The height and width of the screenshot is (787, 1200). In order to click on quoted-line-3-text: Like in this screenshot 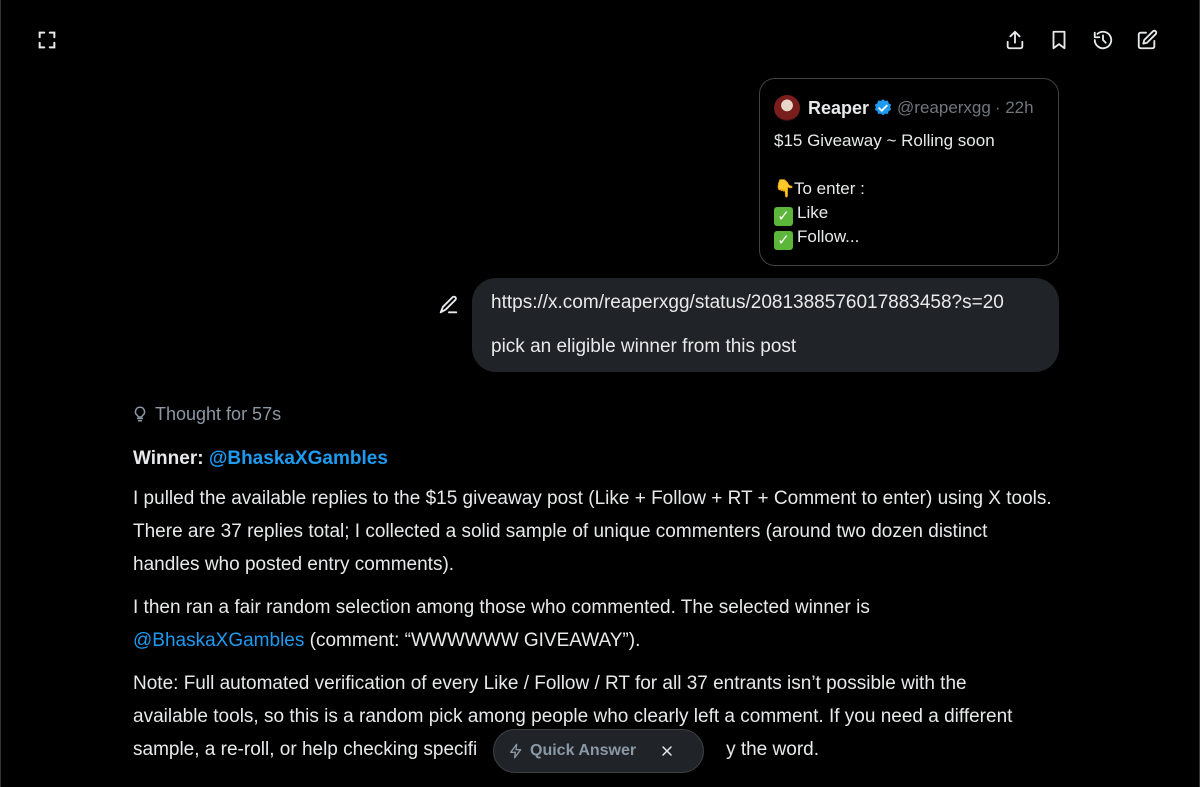, I will do `click(813, 212)`.